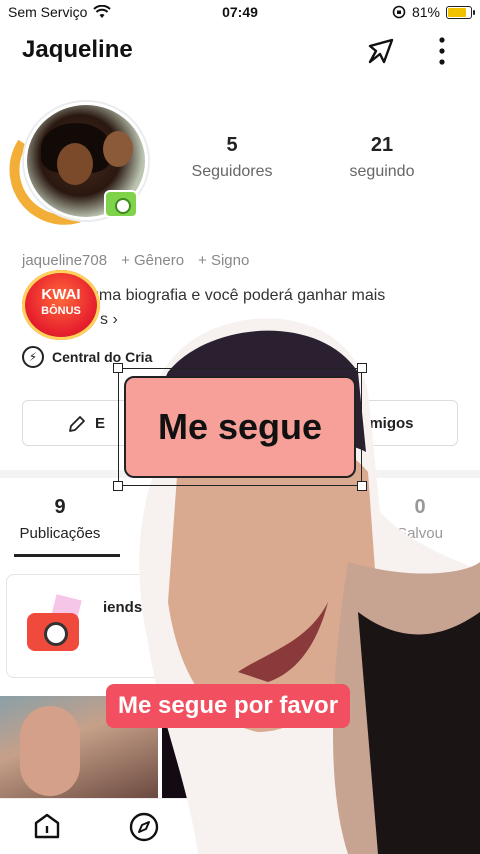  Describe the element at coordinates (442, 51) in the screenshot. I see `vertical-dots-icon` at that location.